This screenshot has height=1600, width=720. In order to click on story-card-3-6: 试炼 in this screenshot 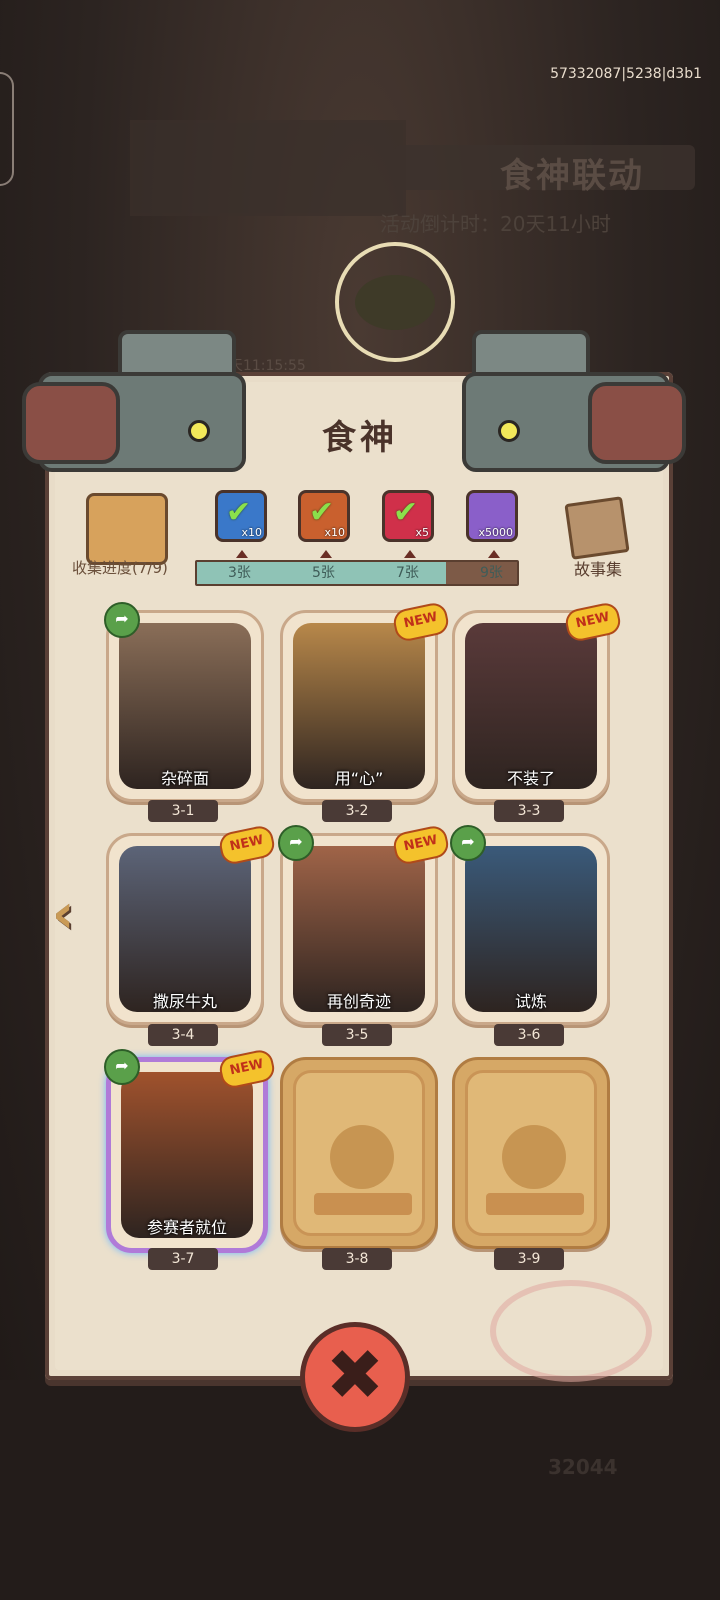, I will do `click(531, 929)`.